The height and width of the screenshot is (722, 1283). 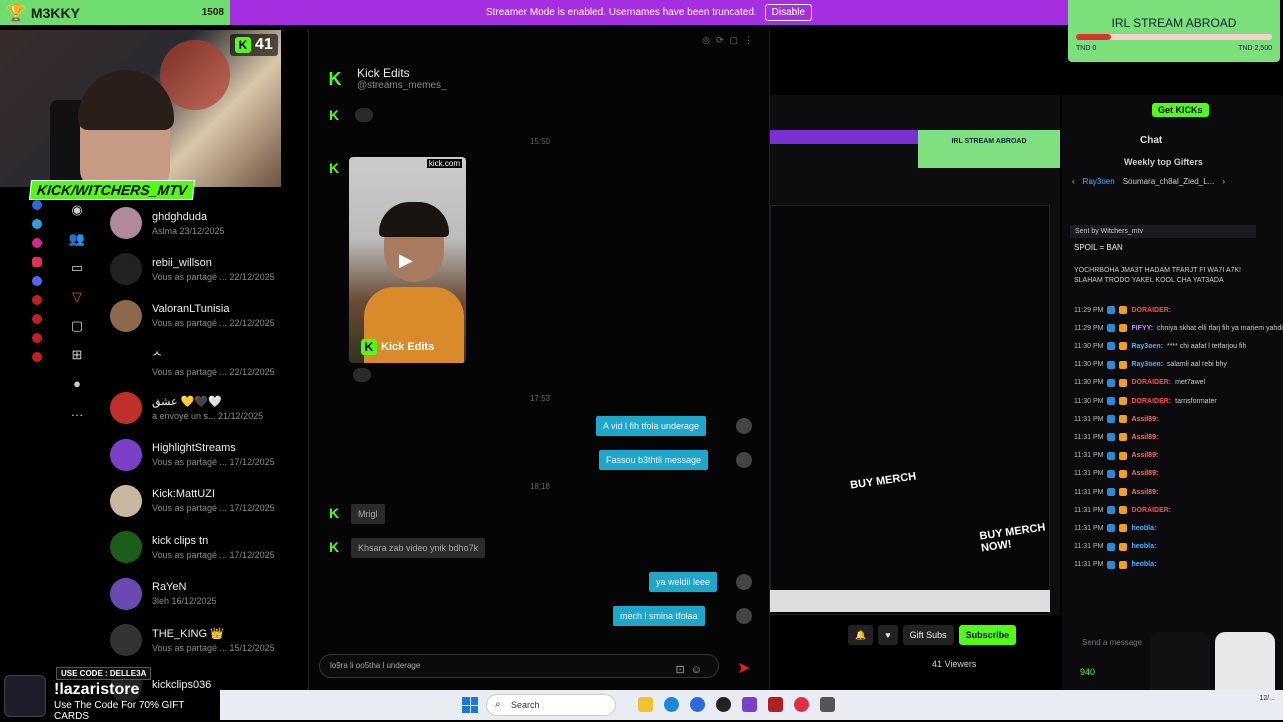 What do you see at coordinates (1124, 310) in the screenshot?
I see `chat-message: 11:29 PM DORAIDER:` at bounding box center [1124, 310].